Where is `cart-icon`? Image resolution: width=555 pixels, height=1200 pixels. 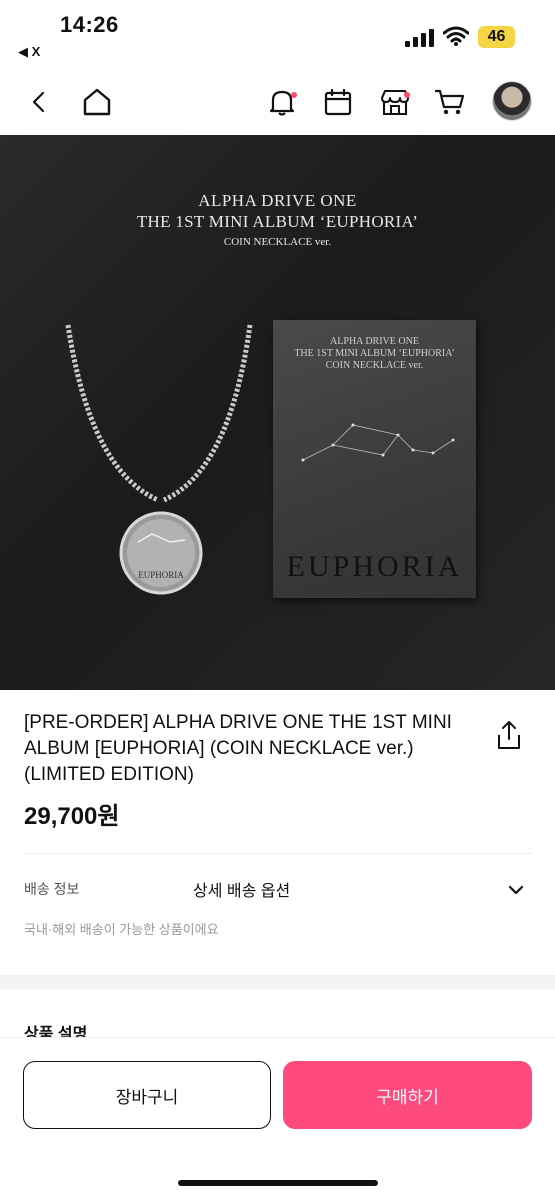 cart-icon is located at coordinates (450, 102).